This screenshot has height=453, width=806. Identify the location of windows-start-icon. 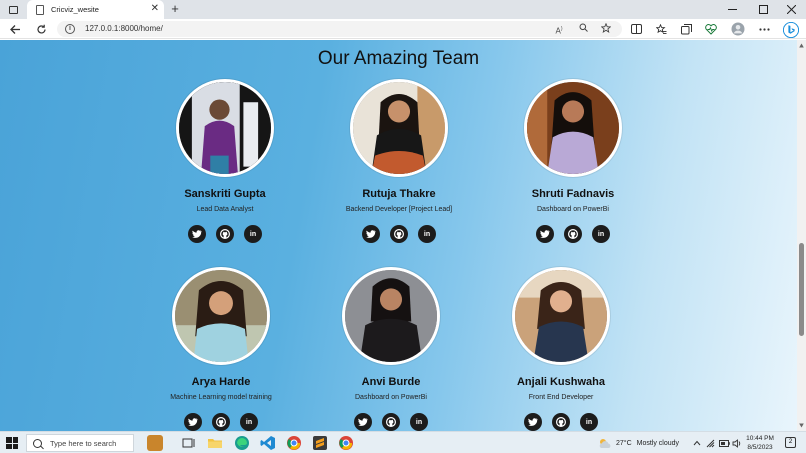
(12, 443).